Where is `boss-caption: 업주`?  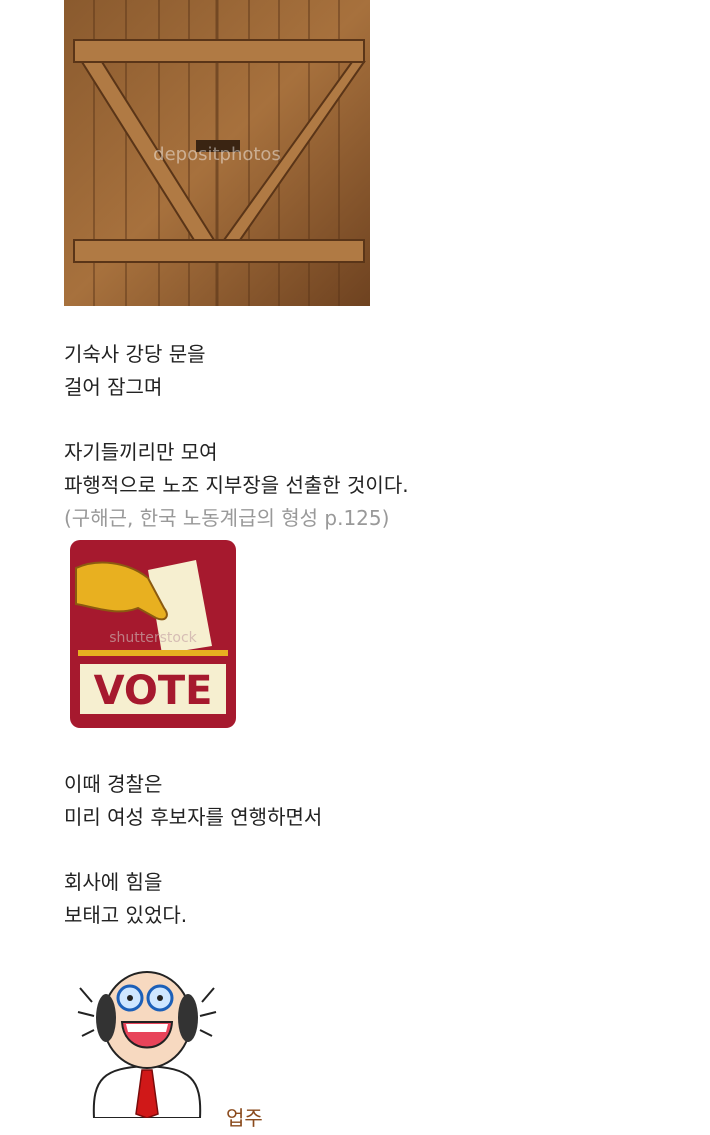 boss-caption: 업주 is located at coordinates (244, 1118).